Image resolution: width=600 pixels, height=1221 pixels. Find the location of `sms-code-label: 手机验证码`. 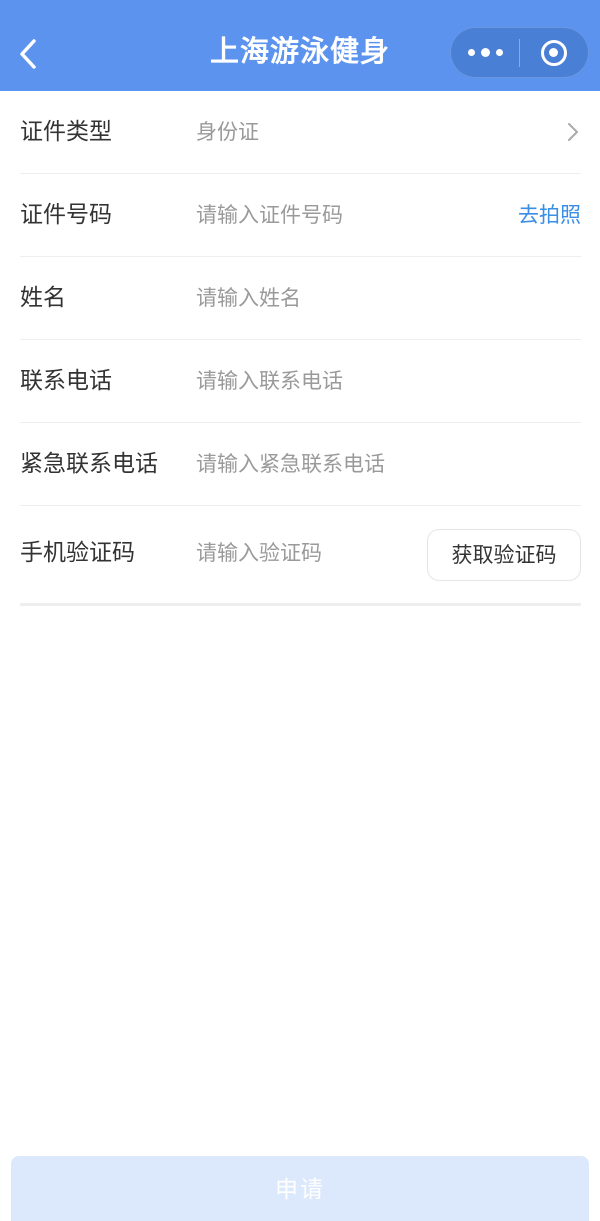

sms-code-label: 手机验证码 is located at coordinates (77, 553).